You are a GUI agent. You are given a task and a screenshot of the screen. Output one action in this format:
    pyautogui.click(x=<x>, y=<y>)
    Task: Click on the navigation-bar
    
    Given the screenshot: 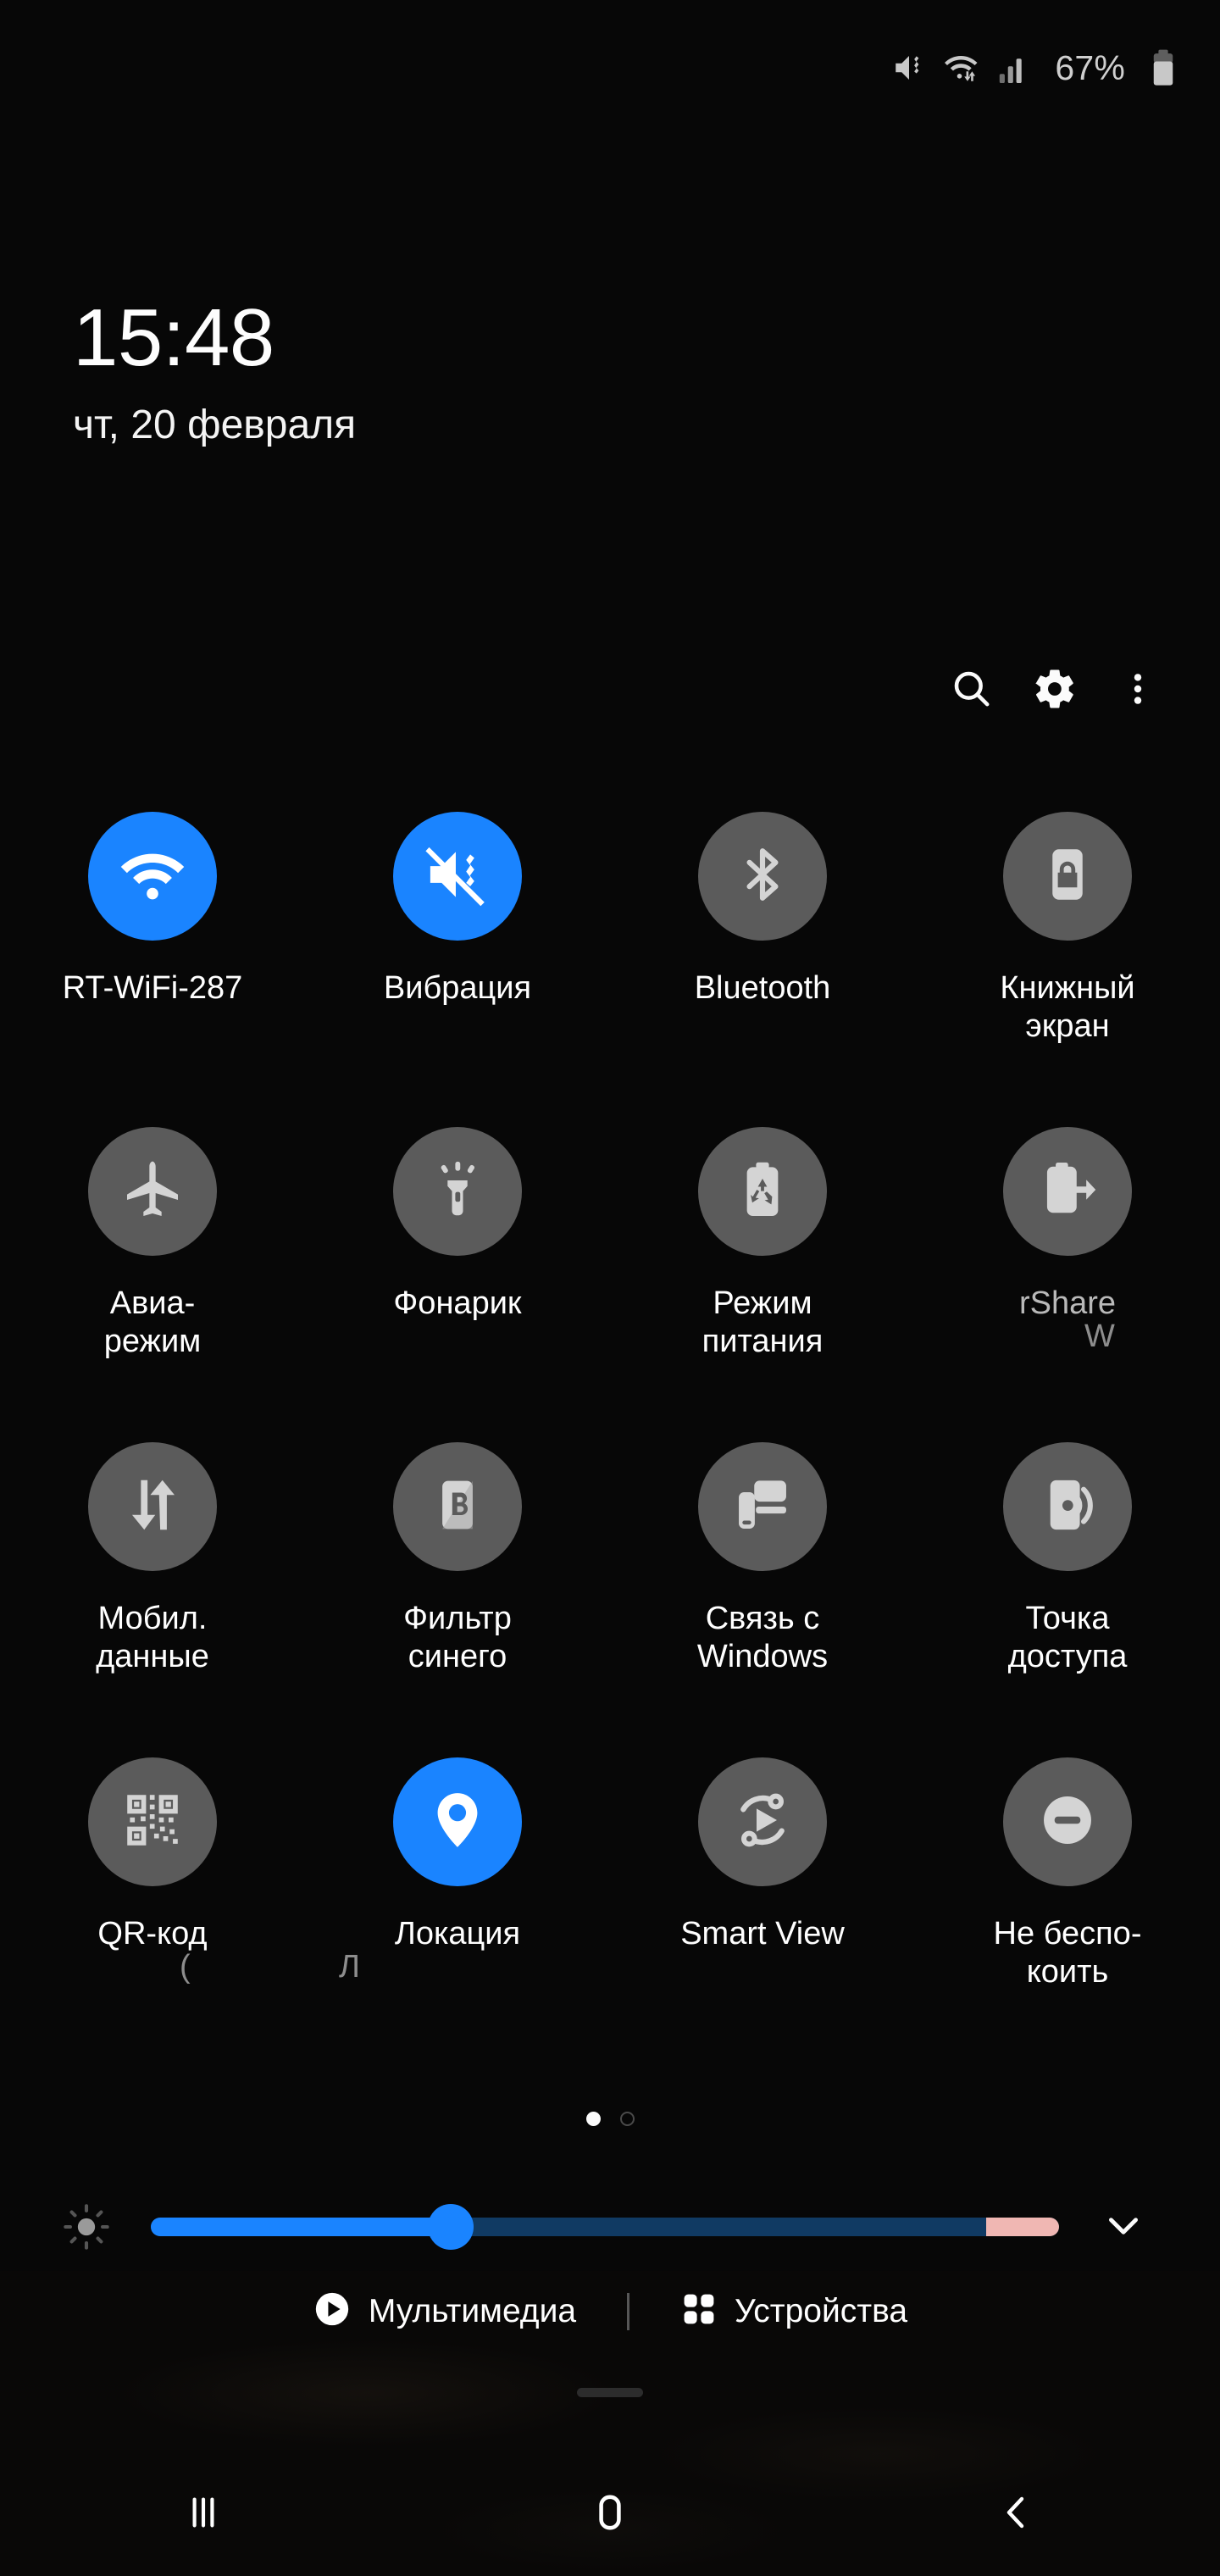 What is the action you would take?
    pyautogui.click(x=610, y=2514)
    